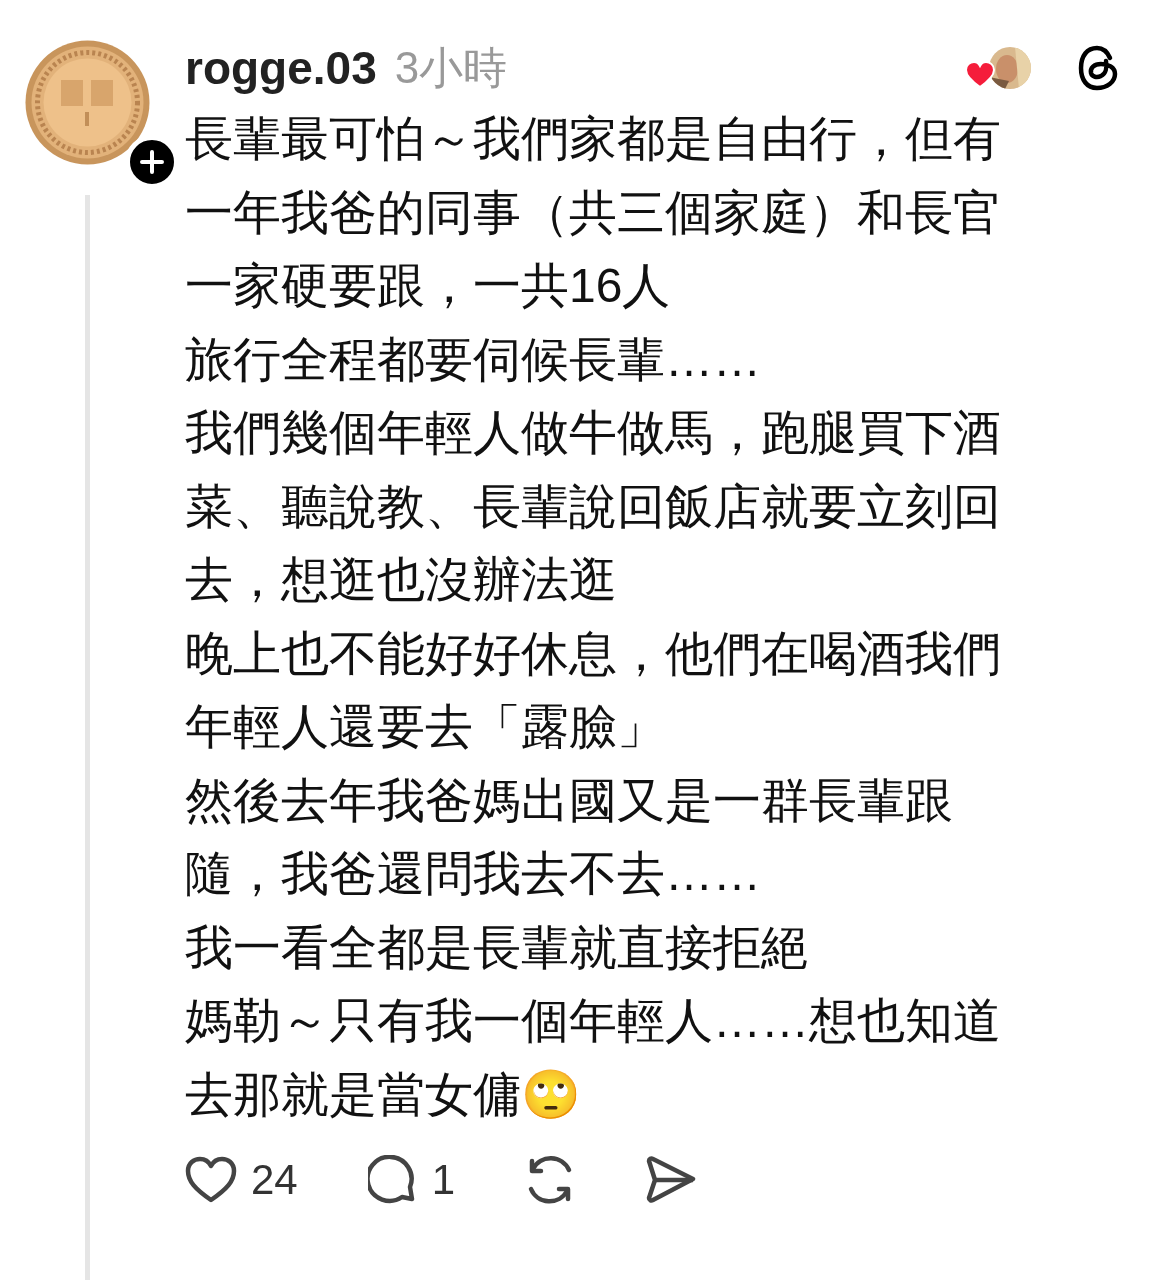 Image resolution: width=1159 pixels, height=1280 pixels. What do you see at coordinates (152, 162) in the screenshot?
I see `plus-icon` at bounding box center [152, 162].